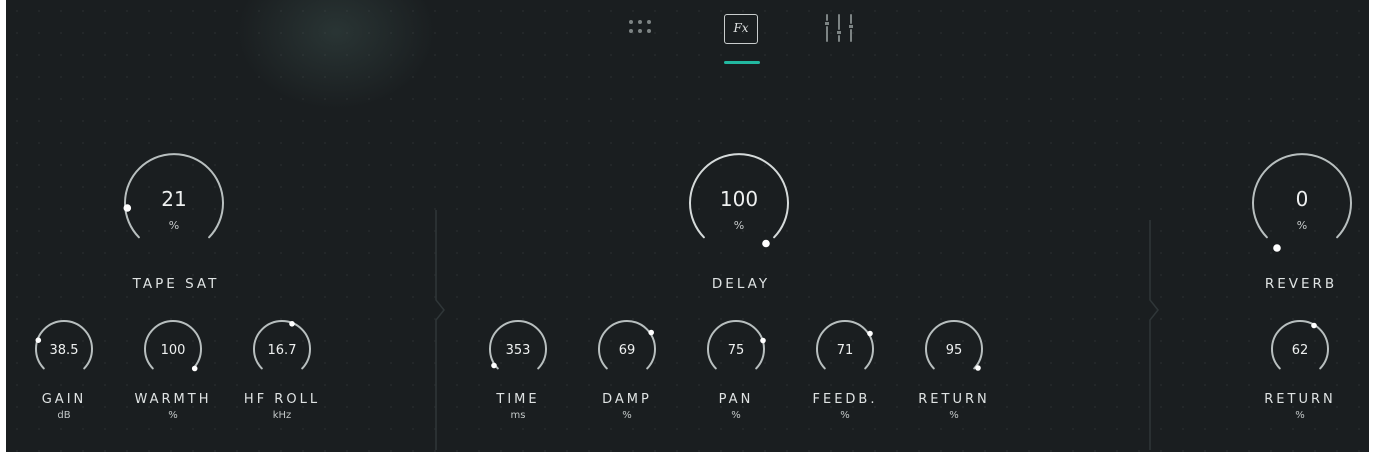  I want to click on tape-sat-label: TAPE SAT, so click(176, 284).